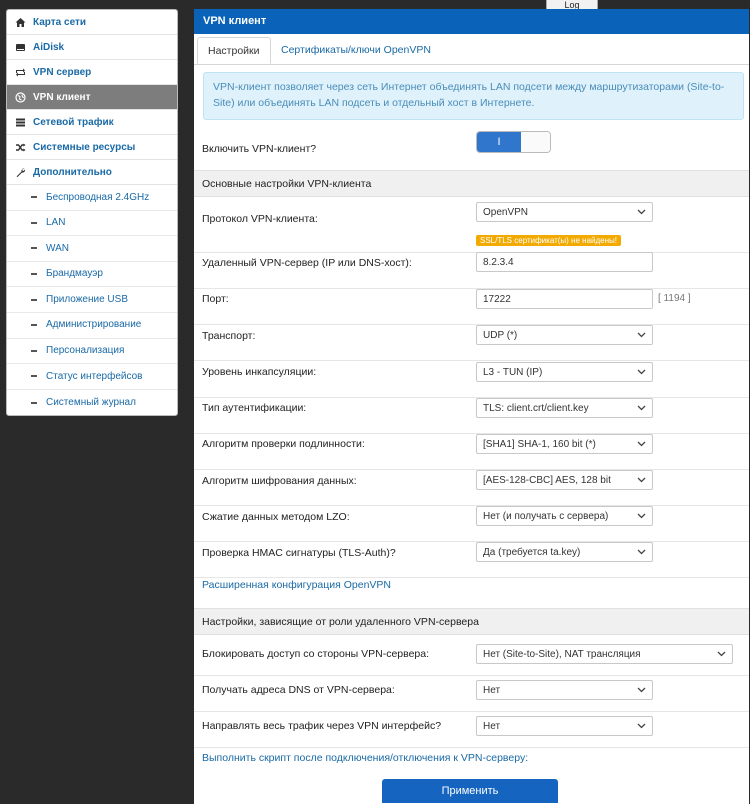 The image size is (750, 804). I want to click on cipher-select: [AES-128-CBC] AES, 128 bit, so click(564, 480).